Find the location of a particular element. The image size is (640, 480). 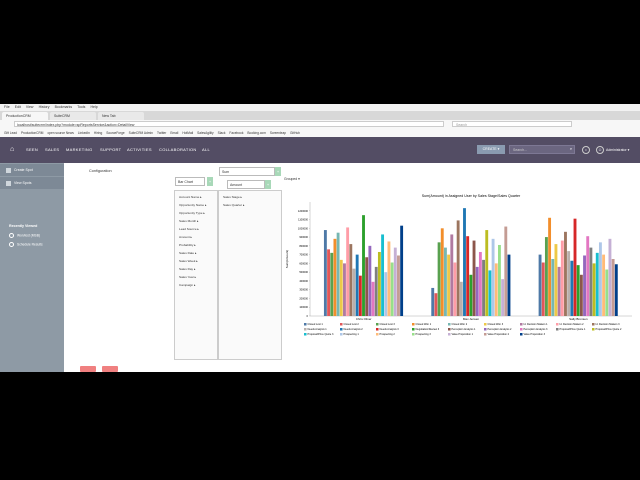

create-button: CREATE ▾ is located at coordinates (491, 149).